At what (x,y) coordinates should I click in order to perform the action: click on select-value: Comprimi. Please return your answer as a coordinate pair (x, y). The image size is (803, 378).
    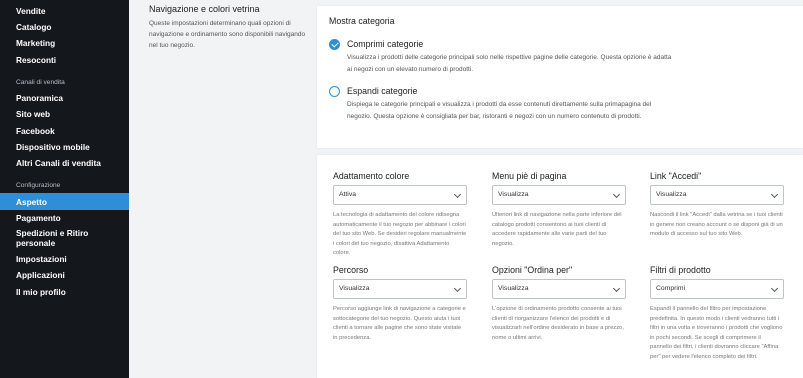
    Looking at the image, I should click on (671, 288).